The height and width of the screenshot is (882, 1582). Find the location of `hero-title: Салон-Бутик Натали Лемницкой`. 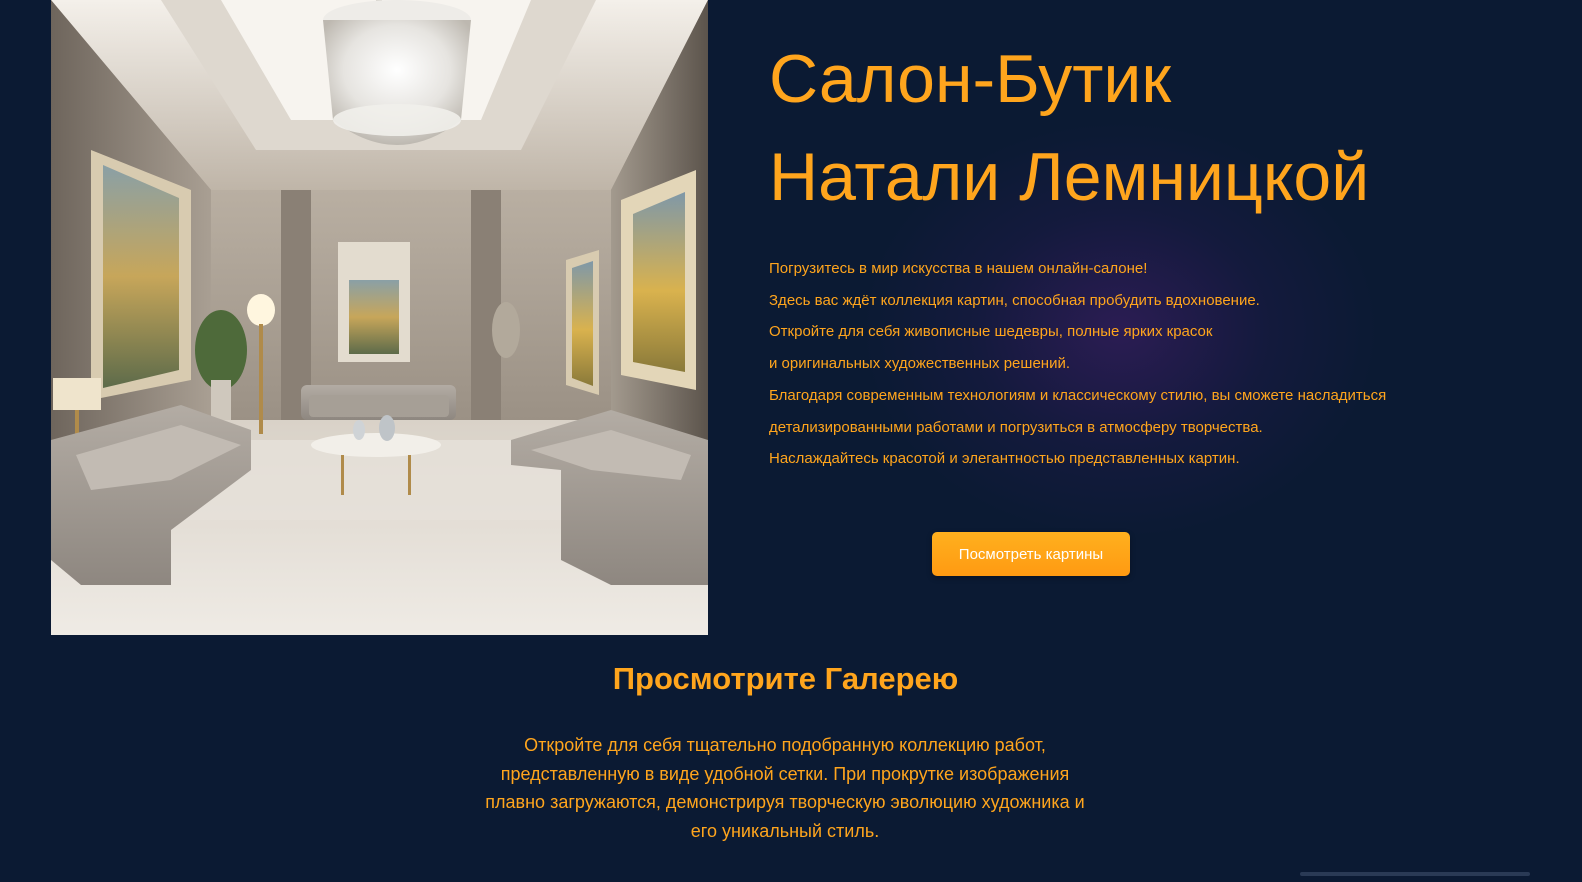

hero-title: Салон-Бутик Натали Лемницкой is located at coordinates (1119, 128).